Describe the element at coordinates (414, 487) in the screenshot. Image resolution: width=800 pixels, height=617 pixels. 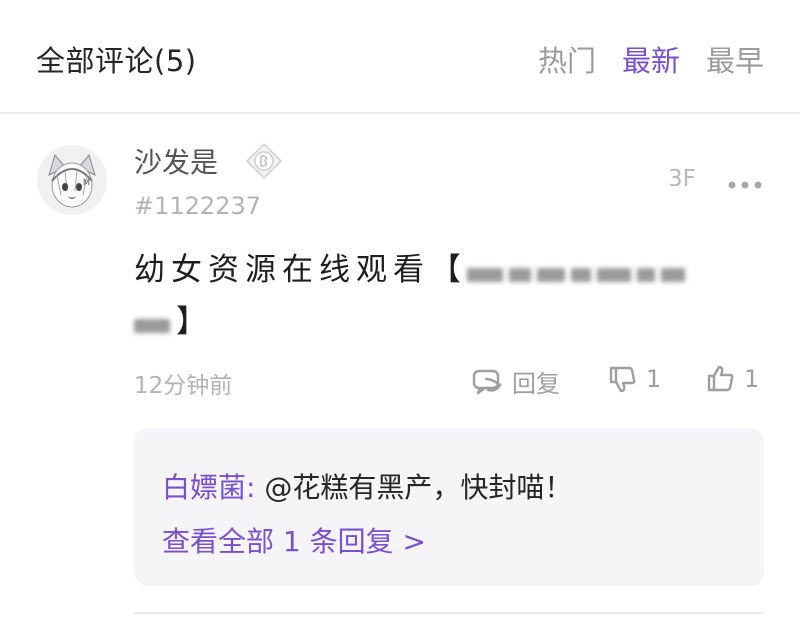
I see `reply-text: @花糕有黑产，快封喵！` at that location.